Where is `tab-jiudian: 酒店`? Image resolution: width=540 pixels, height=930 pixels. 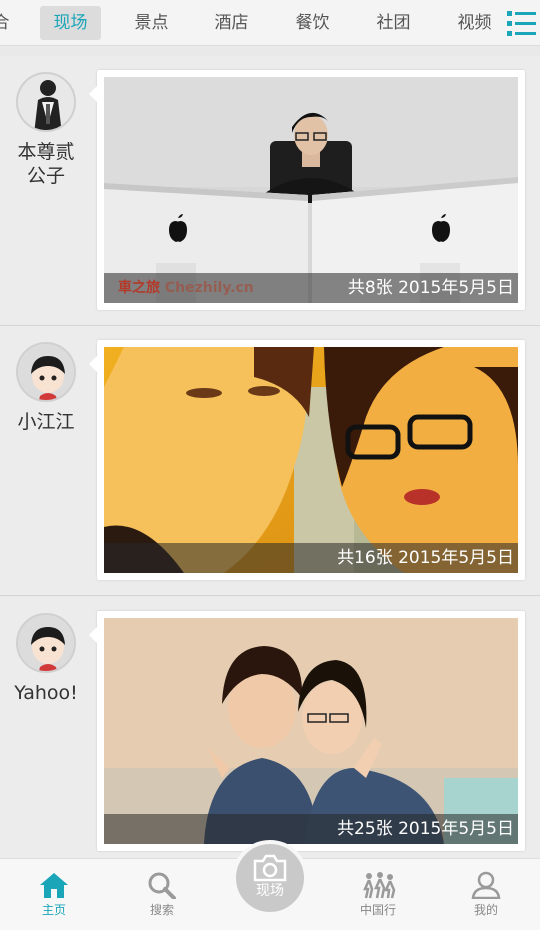 tab-jiudian: 酒店 is located at coordinates (231, 23).